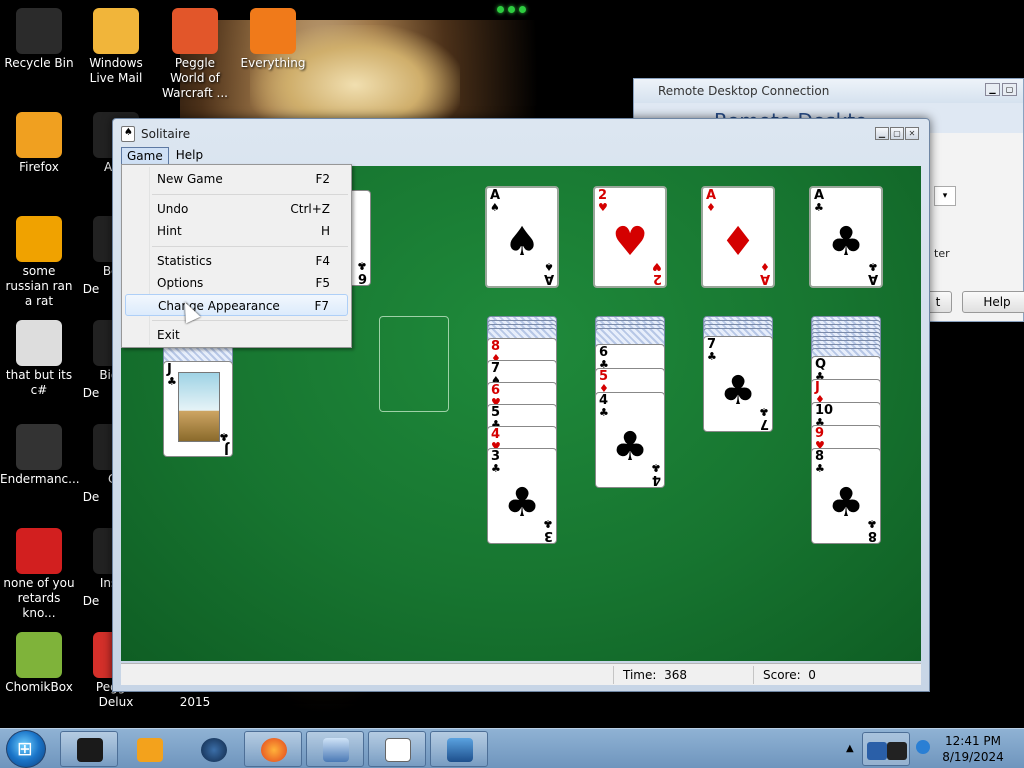 This screenshot has height=768, width=1024. Describe the element at coordinates (872, 535) in the screenshot. I see `card-rank-bottom: 8` at that location.